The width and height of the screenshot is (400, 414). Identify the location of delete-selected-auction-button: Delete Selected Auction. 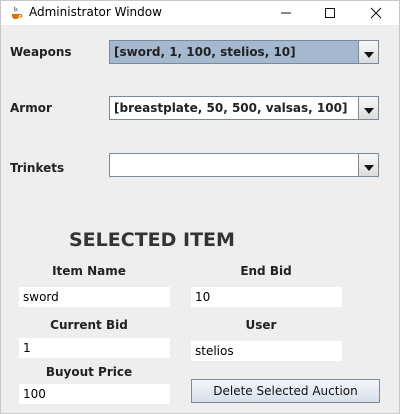
(285, 391).